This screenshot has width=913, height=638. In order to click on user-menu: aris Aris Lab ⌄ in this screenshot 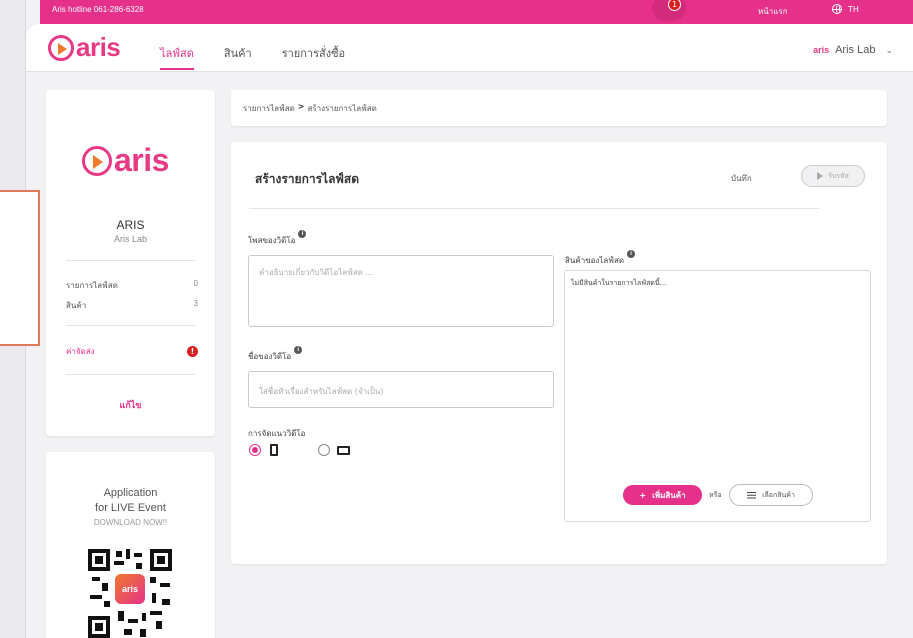, I will do `click(853, 50)`.